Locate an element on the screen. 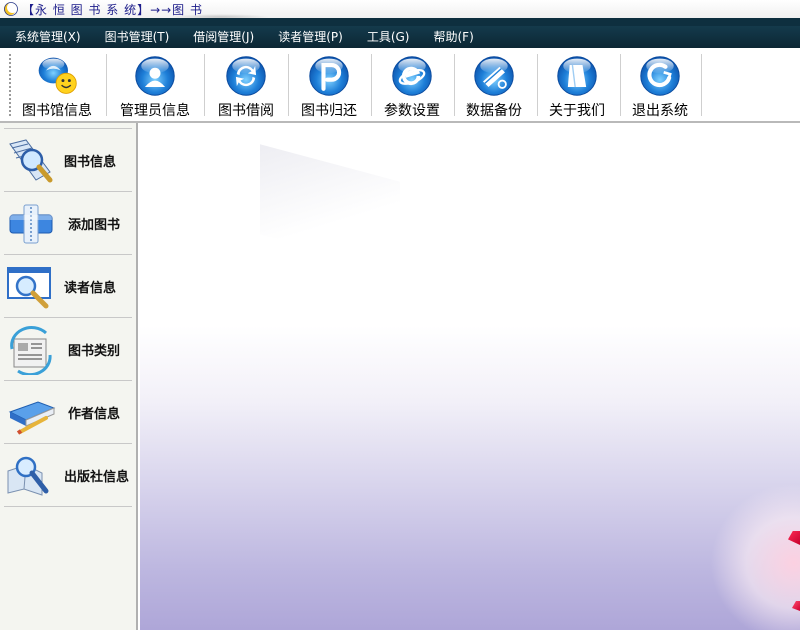 The image size is (800, 630). sidebar-label: 图书信息 is located at coordinates (90, 162).